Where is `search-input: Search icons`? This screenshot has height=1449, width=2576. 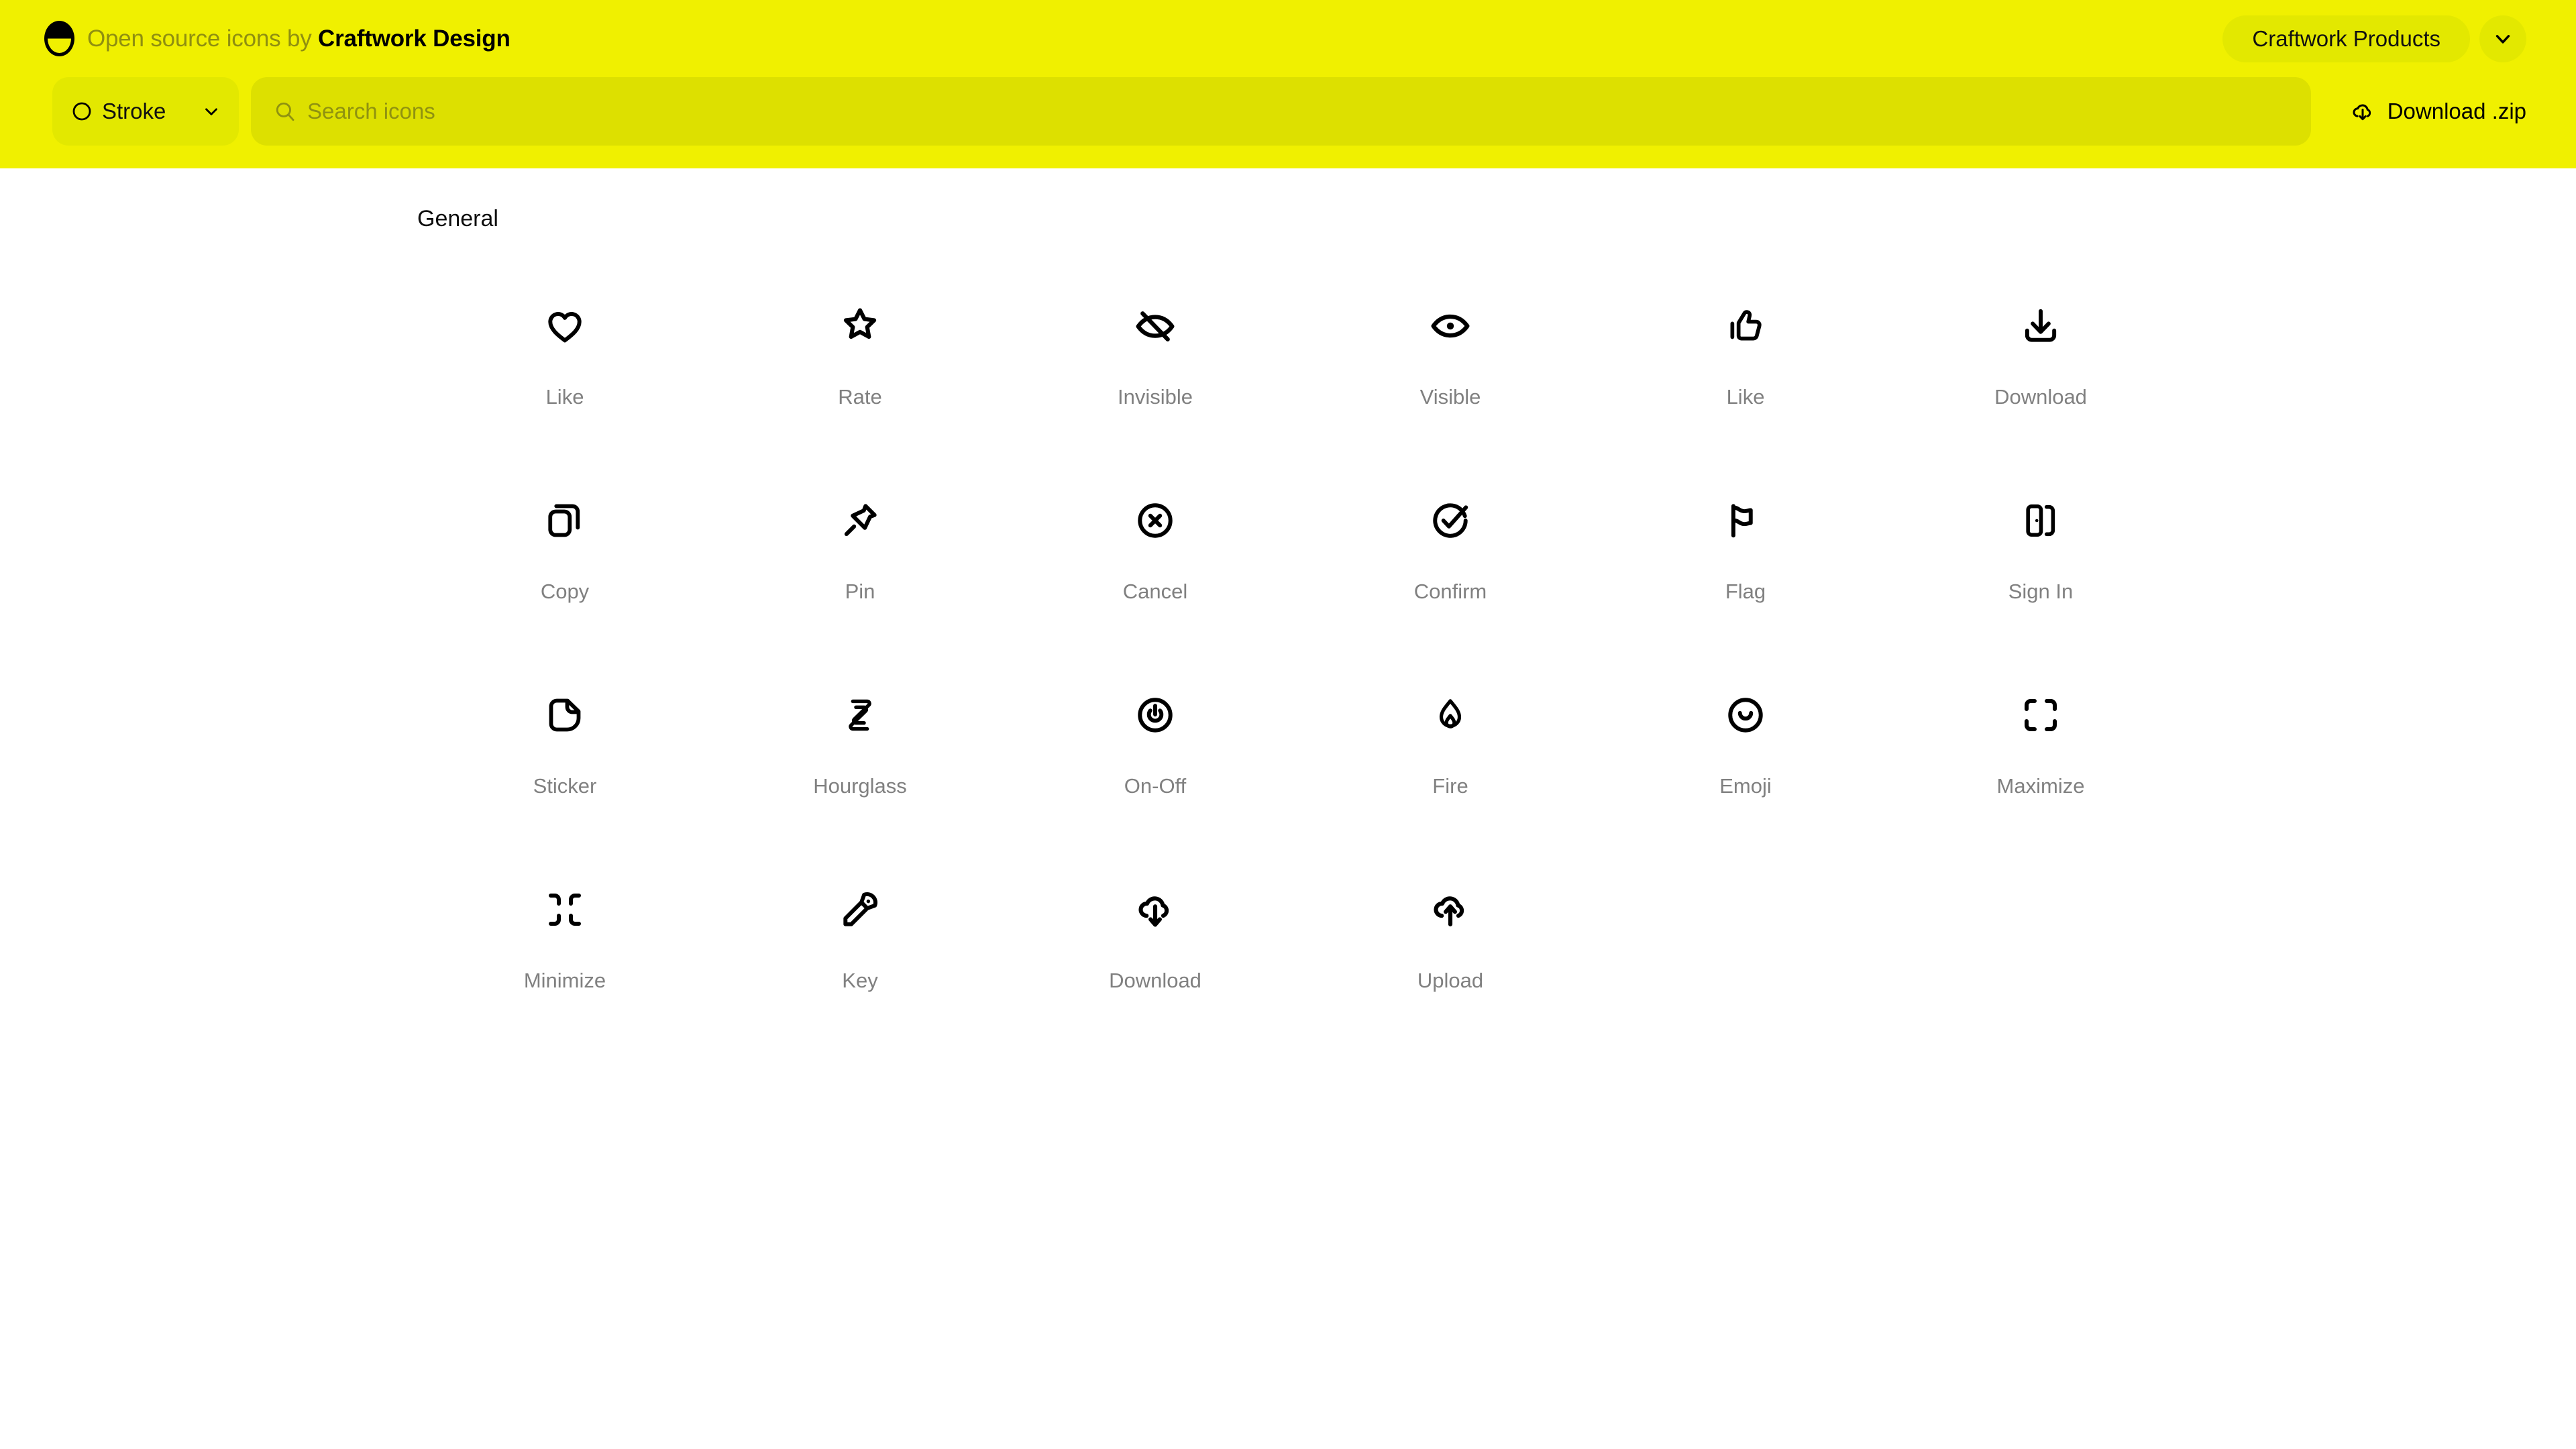 search-input: Search icons is located at coordinates (1281, 111).